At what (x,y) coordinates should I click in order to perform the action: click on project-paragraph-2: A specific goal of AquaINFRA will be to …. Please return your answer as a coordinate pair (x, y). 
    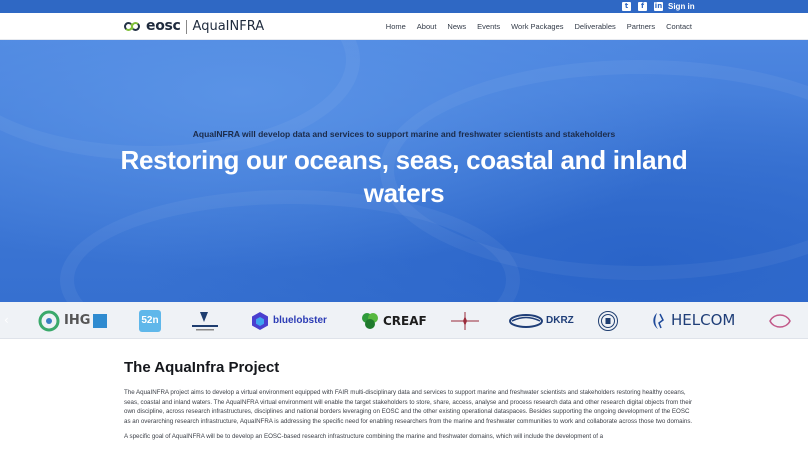
    Looking at the image, I should click on (364, 436).